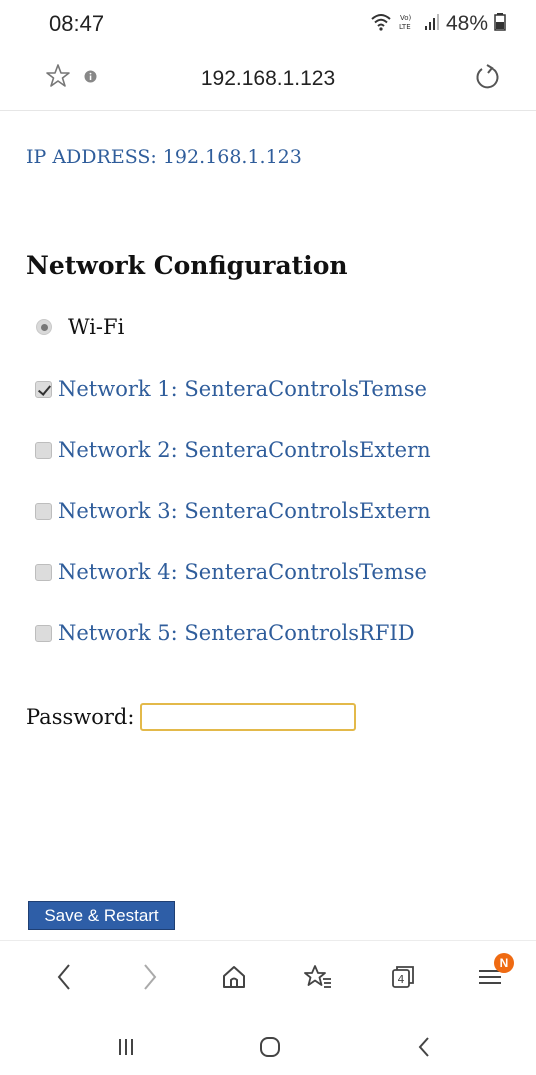 The height and width of the screenshot is (1075, 536). Describe the element at coordinates (466, 23) in the screenshot. I see `battery-percent: 48%` at that location.